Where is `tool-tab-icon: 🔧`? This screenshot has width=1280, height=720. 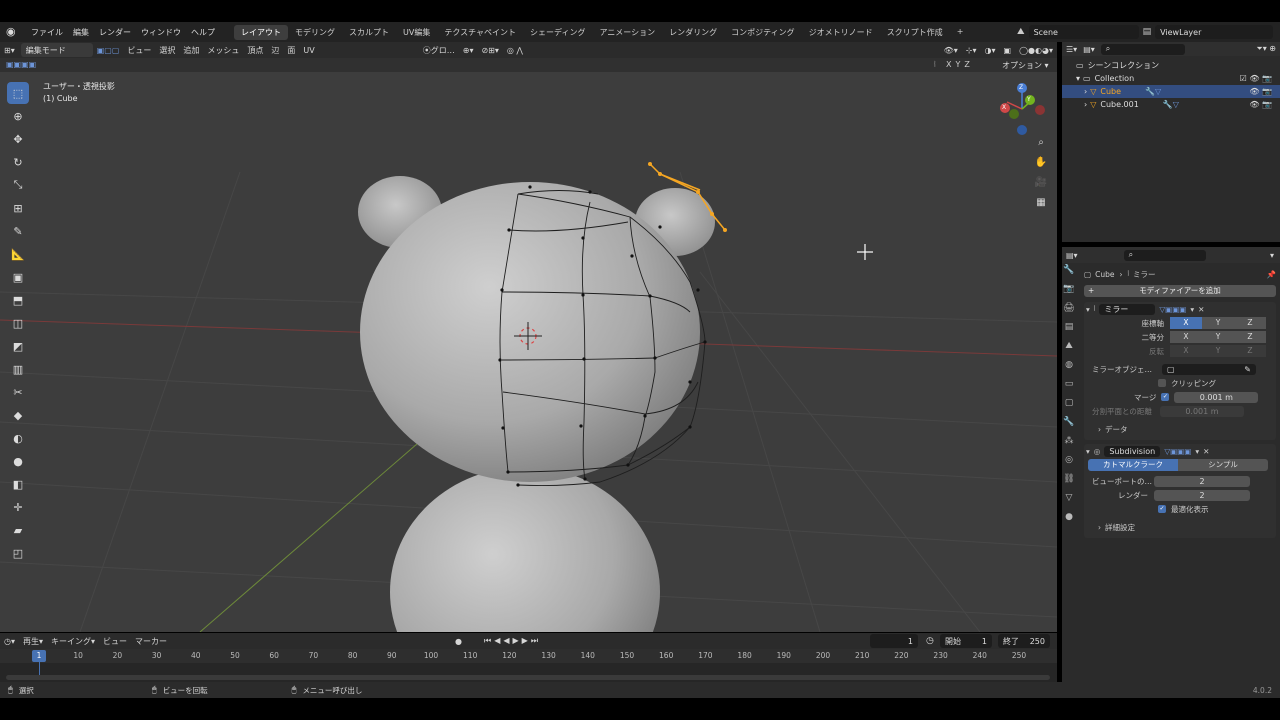 tool-tab-icon: 🔧 is located at coordinates (1068, 270).